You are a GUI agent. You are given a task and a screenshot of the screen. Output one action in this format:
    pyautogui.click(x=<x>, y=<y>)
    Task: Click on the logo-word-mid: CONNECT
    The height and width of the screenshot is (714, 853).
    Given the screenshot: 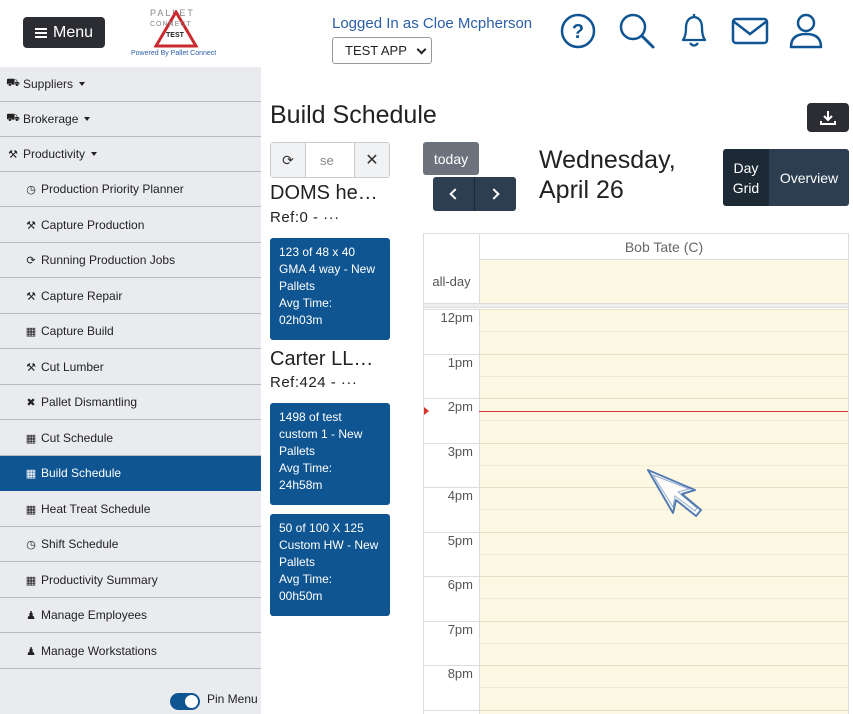 What is the action you would take?
    pyautogui.click(x=171, y=24)
    